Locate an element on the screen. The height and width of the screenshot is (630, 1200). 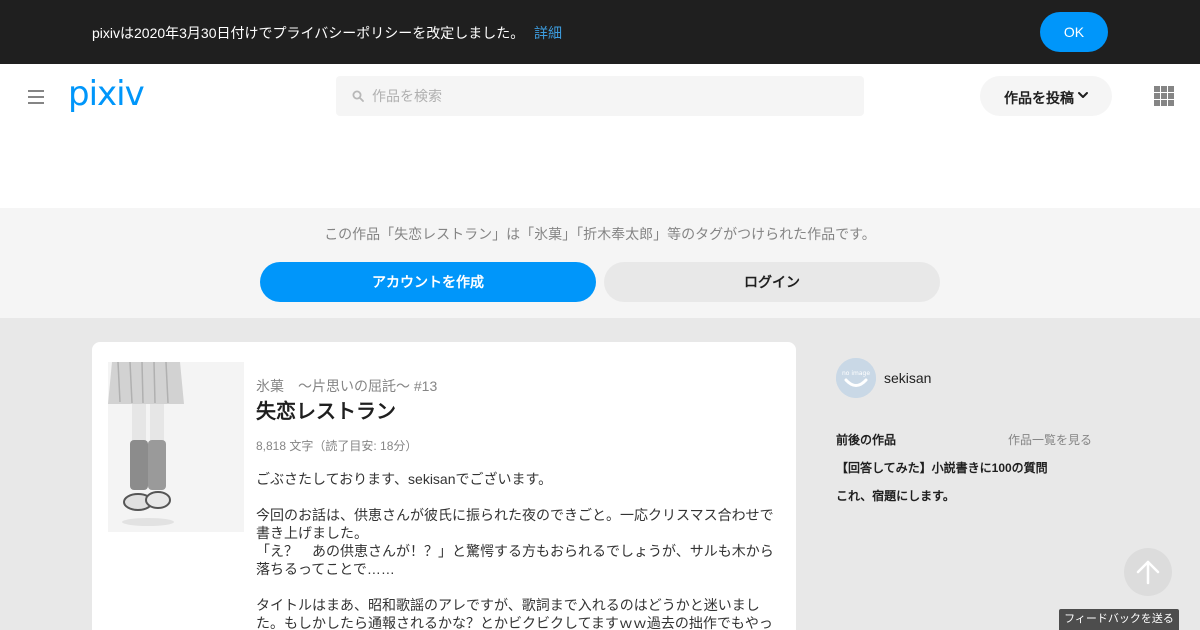
search-box is located at coordinates (600, 96).